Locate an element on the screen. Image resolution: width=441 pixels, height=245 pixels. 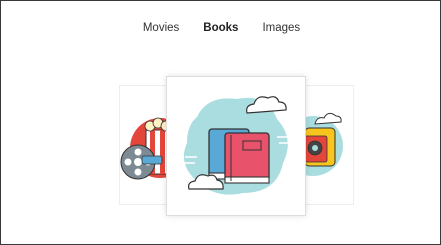
carousel-card-images is located at coordinates (327, 145).